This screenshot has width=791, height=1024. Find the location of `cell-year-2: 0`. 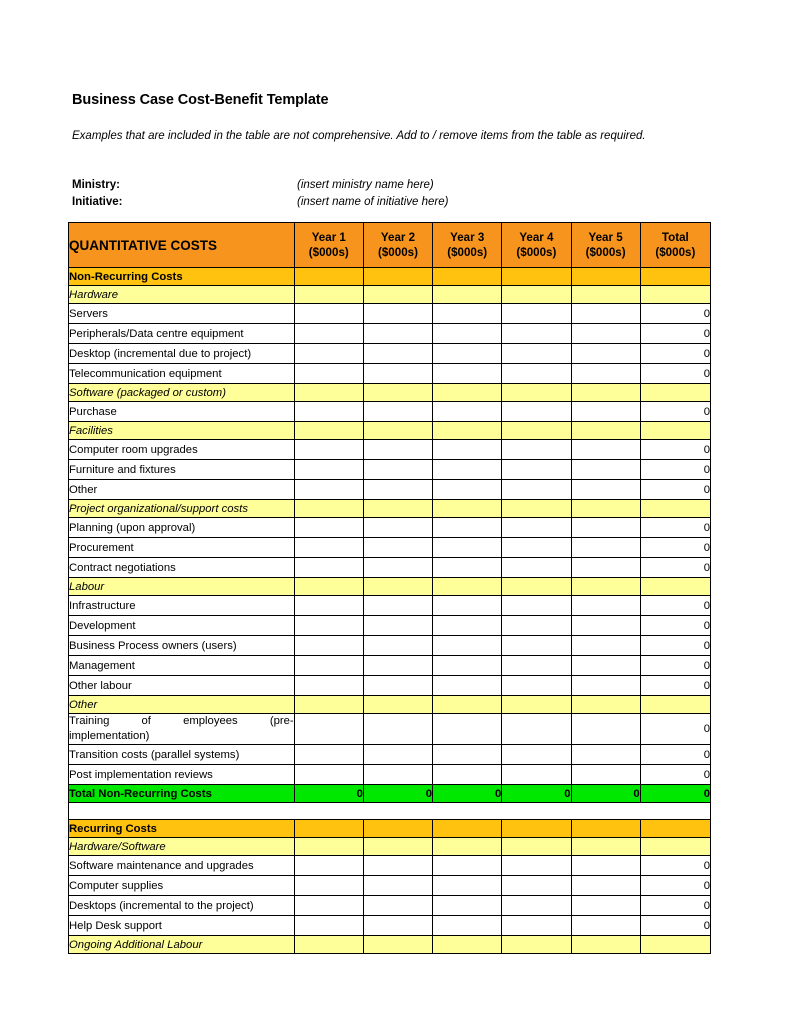

cell-year-2: 0 is located at coordinates (398, 793).